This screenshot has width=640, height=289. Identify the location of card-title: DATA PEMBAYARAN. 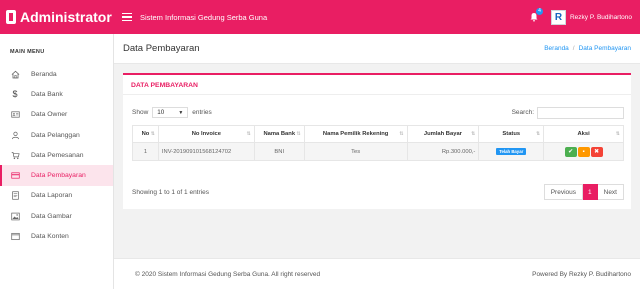
(164, 85).